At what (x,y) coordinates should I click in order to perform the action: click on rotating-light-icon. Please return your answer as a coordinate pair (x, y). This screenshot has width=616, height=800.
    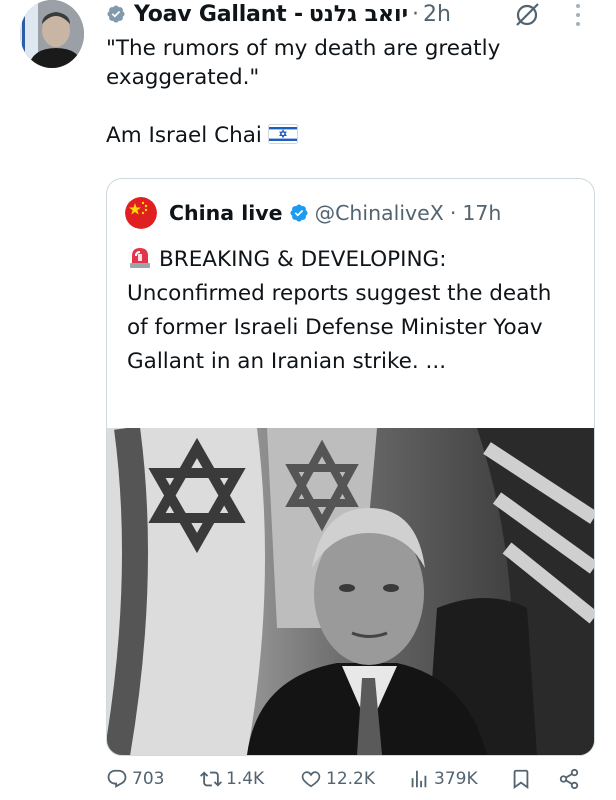
    Looking at the image, I should click on (140, 258).